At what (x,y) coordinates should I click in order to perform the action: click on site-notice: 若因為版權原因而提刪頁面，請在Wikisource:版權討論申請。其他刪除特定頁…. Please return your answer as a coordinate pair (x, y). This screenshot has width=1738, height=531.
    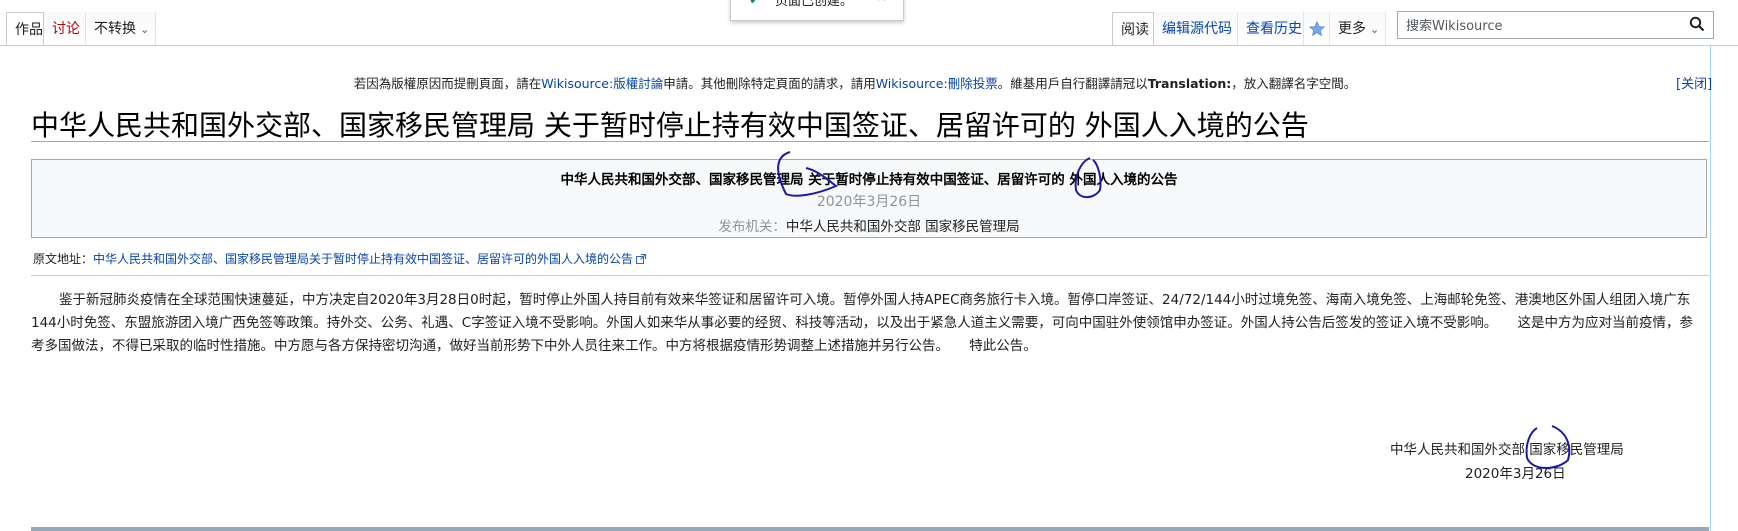
    Looking at the image, I should click on (855, 82).